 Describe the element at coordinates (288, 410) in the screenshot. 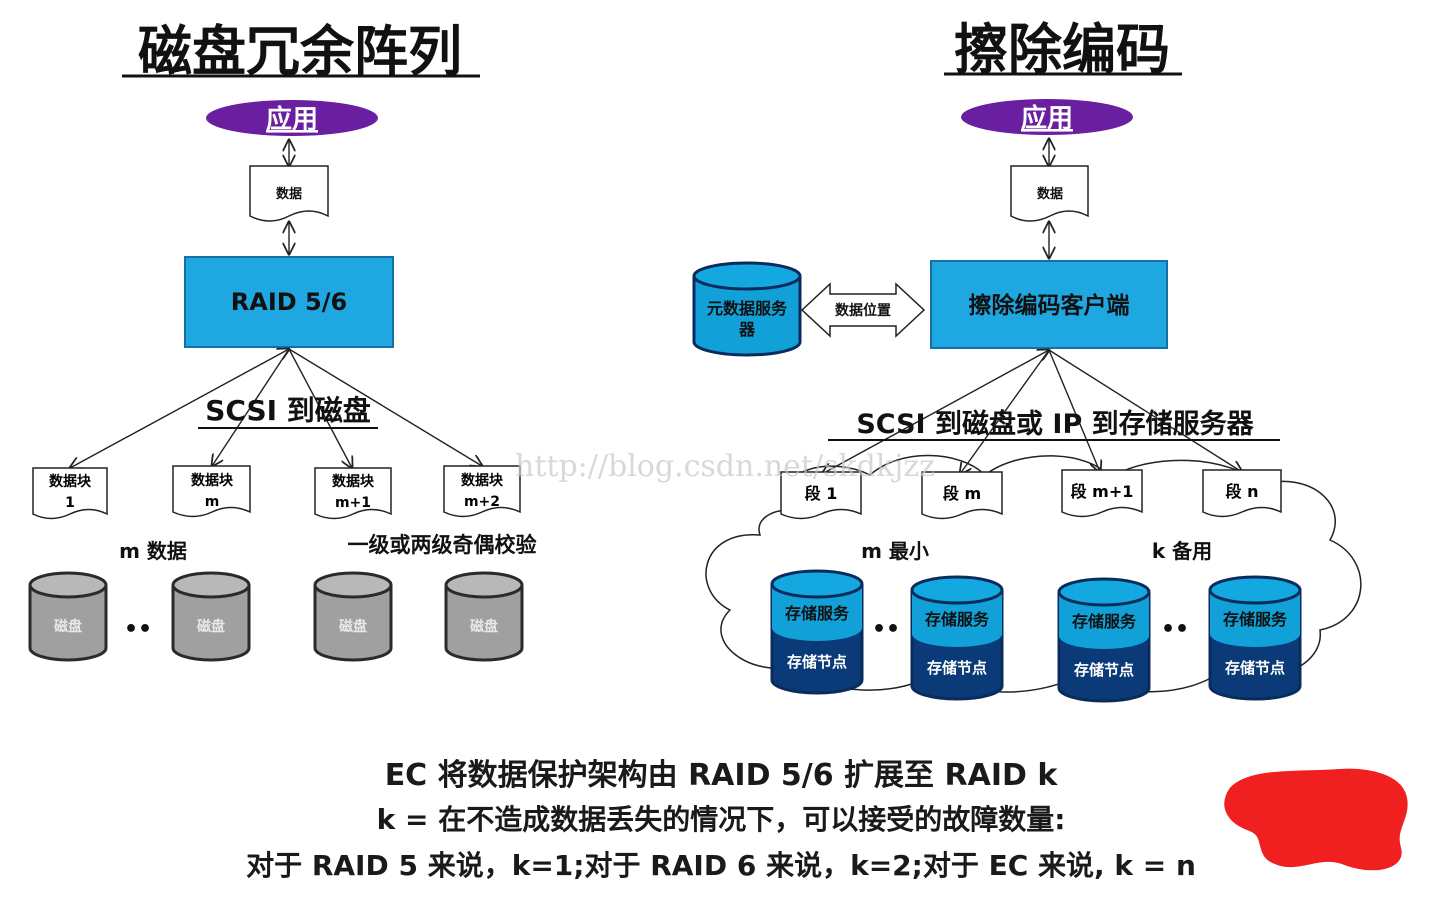

I see `left-scsi-label: SCSI 到磁盘` at that location.